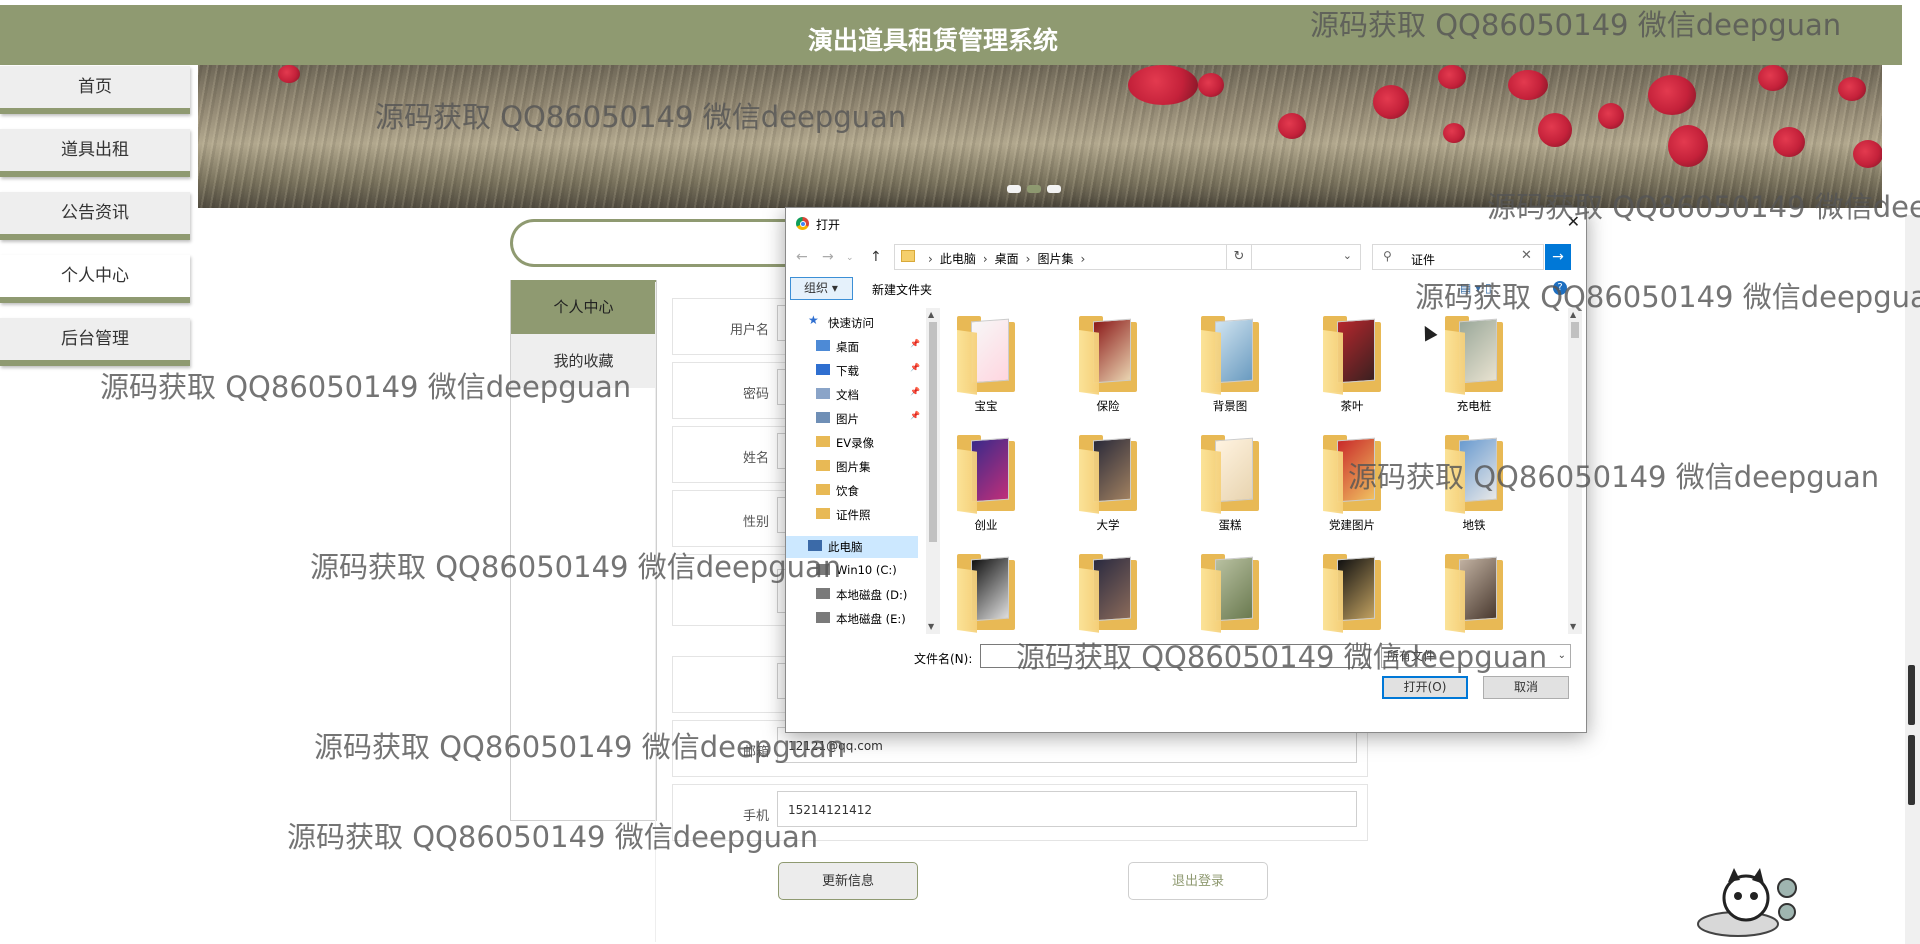 This screenshot has width=1920, height=944. What do you see at coordinates (1526, 255) in the screenshot?
I see `clear-icon: ✕` at bounding box center [1526, 255].